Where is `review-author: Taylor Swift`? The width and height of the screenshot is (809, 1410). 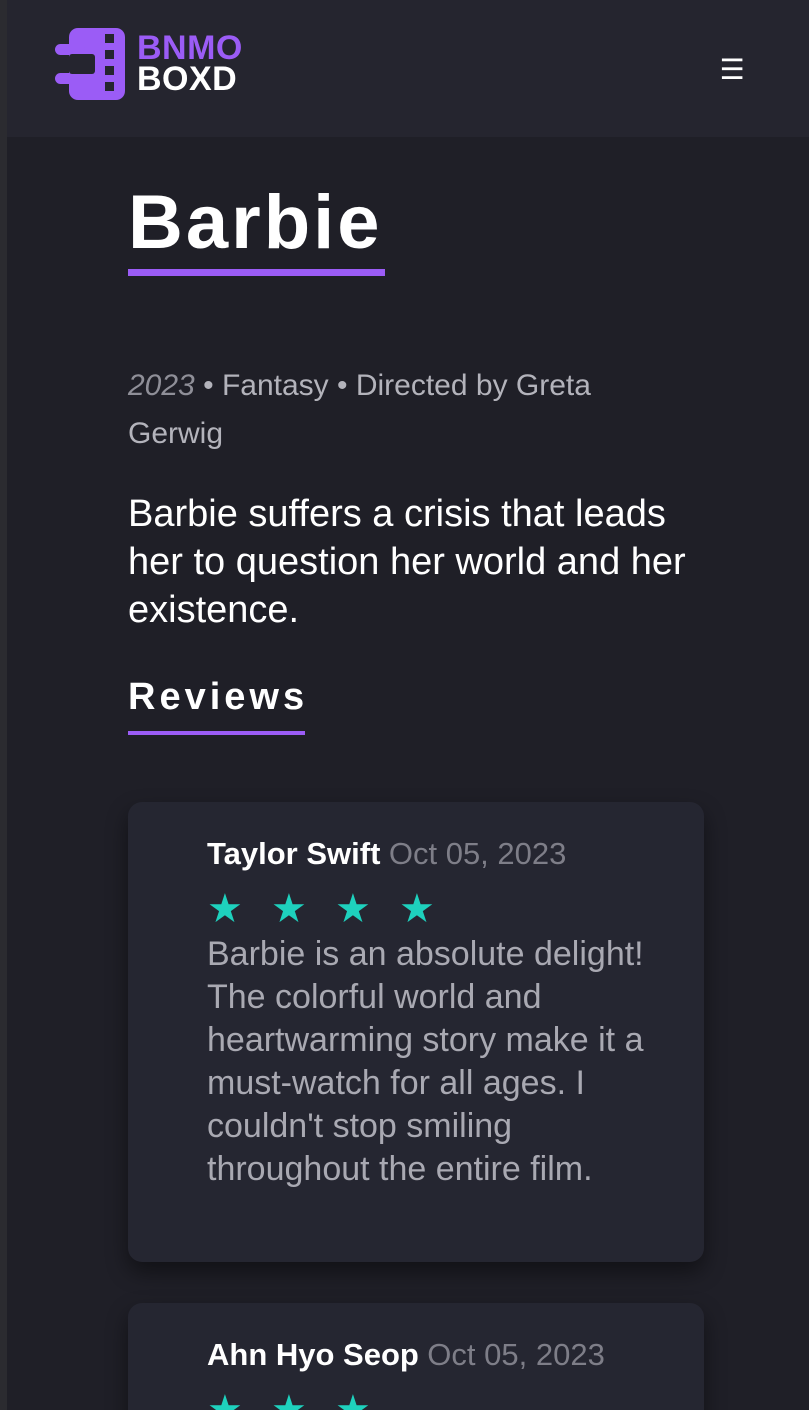
review-author: Taylor Swift is located at coordinates (294, 853).